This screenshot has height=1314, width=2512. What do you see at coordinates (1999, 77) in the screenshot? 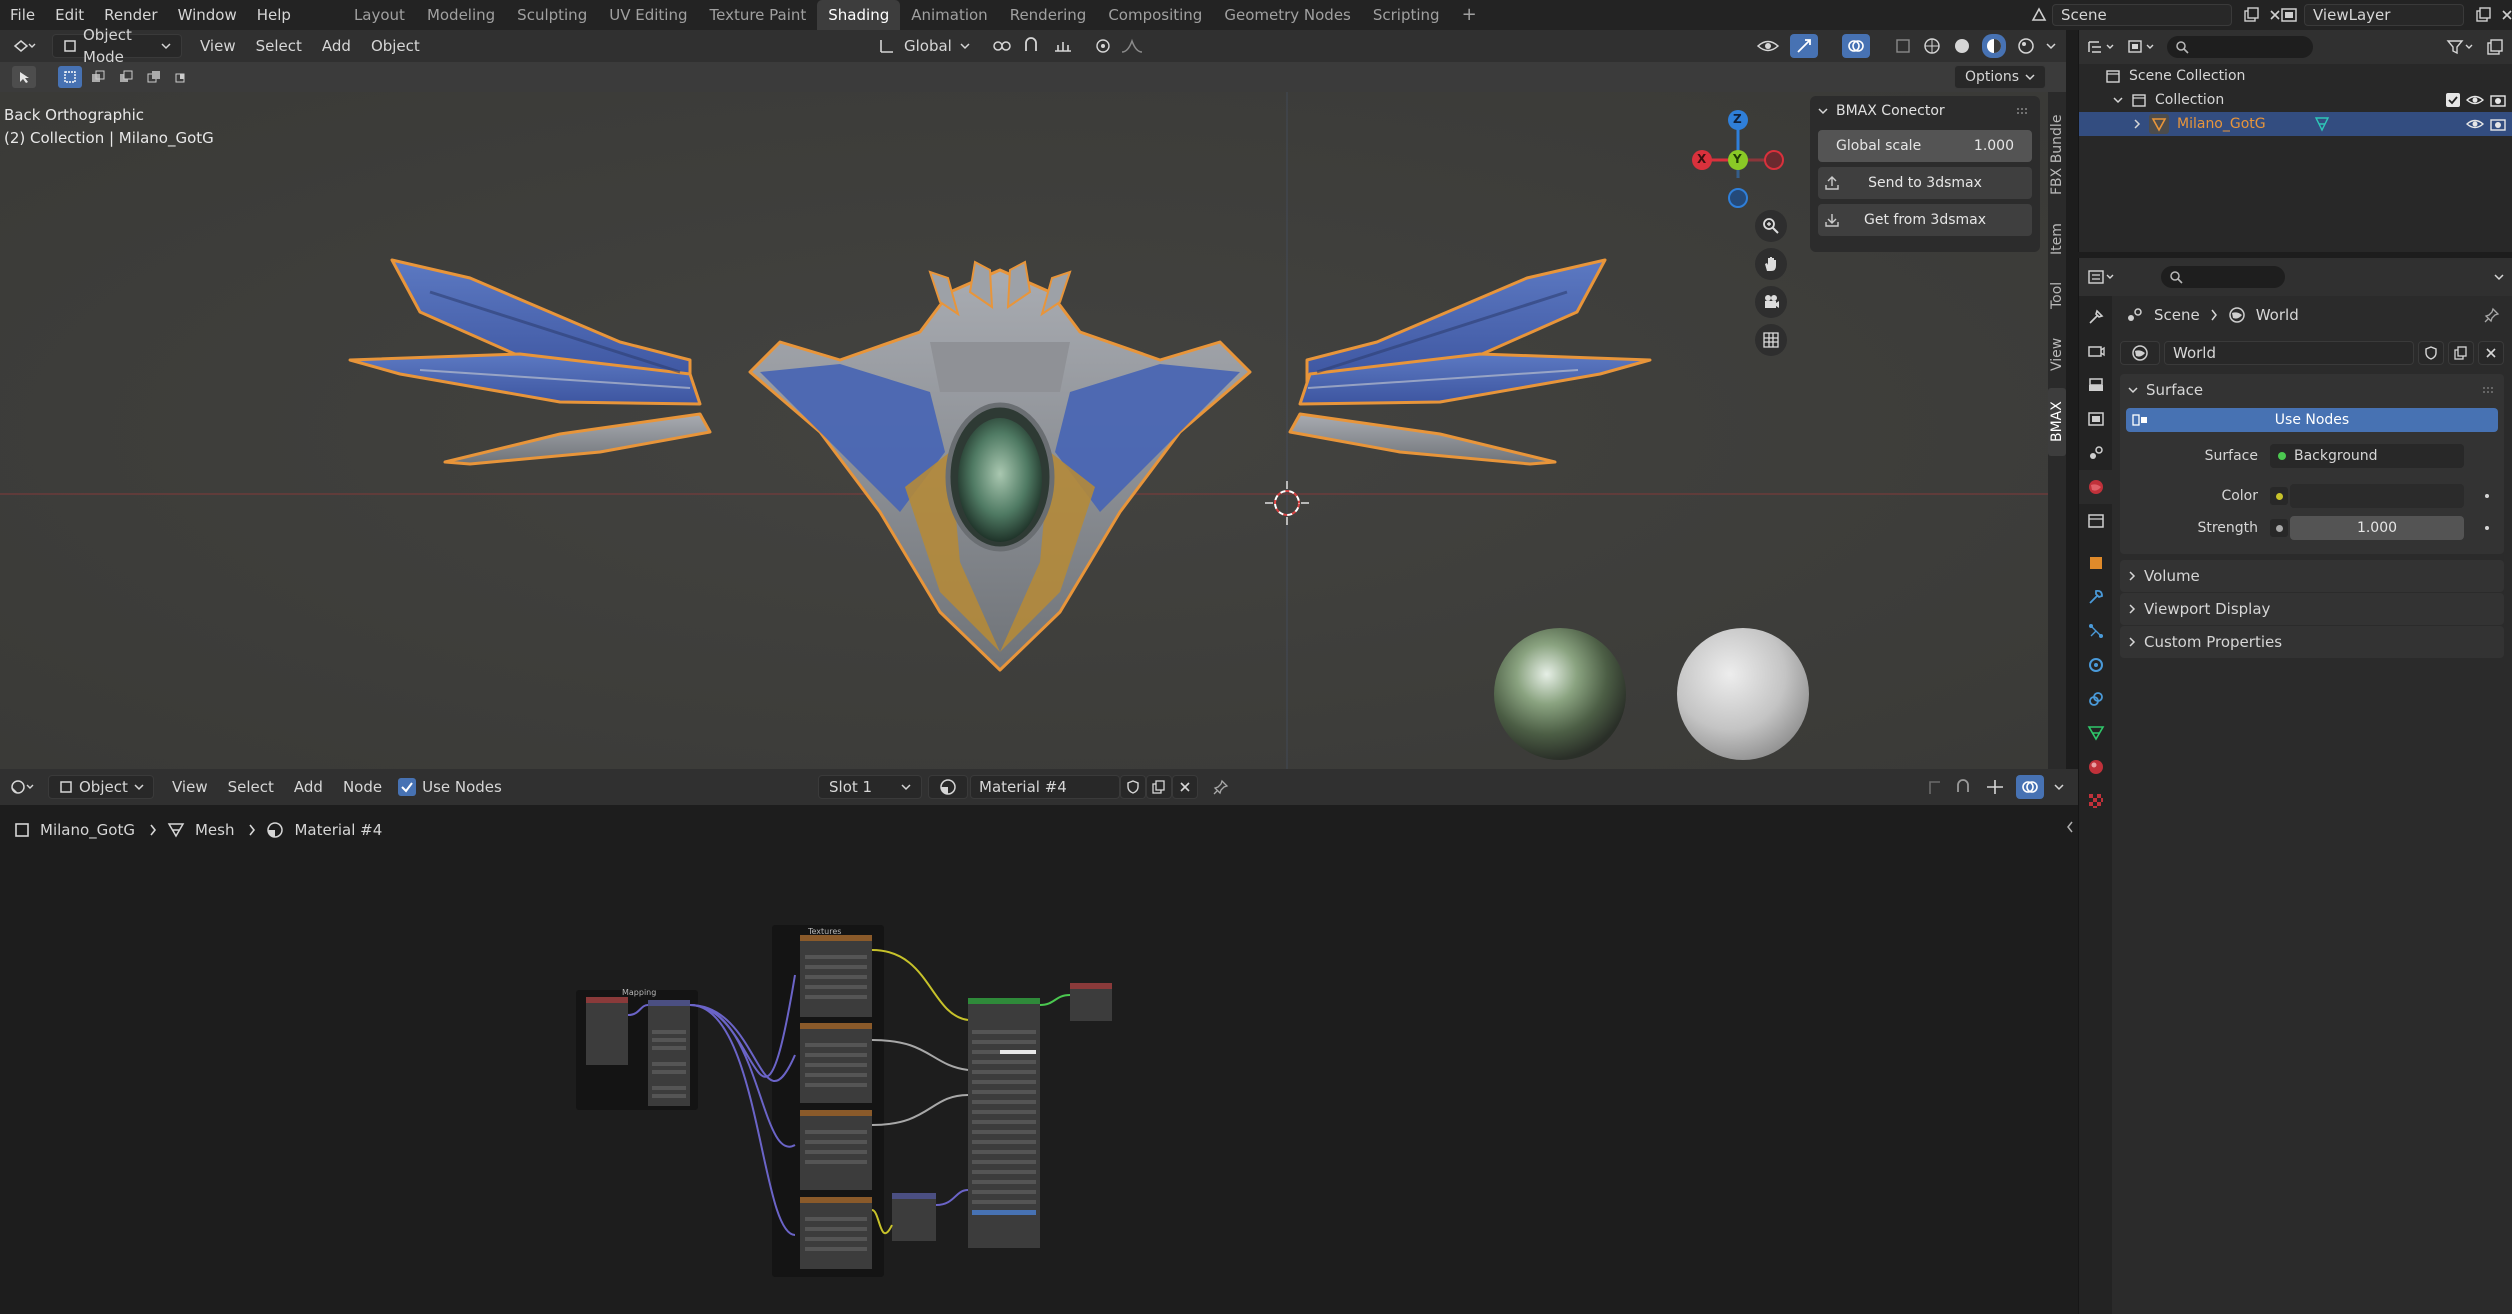
I see `options-dropdown: Options` at bounding box center [1999, 77].